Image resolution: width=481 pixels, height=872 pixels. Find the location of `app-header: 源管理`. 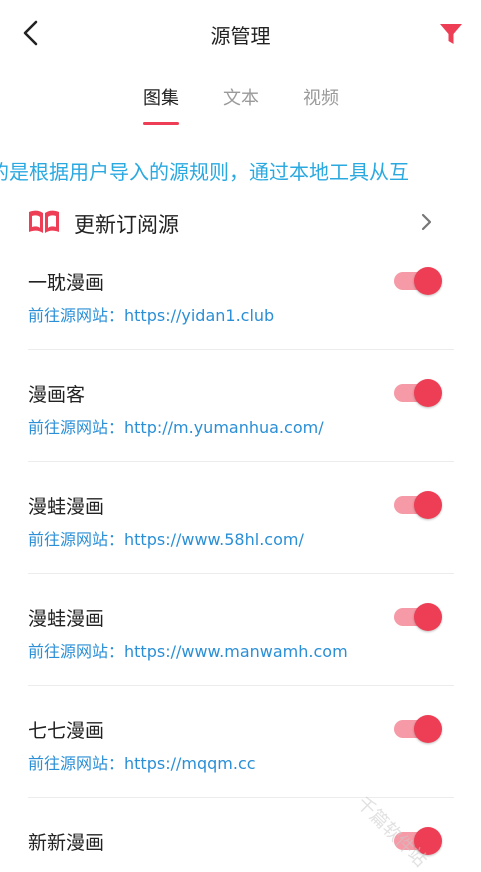

app-header: 源管理 is located at coordinates (240, 34).